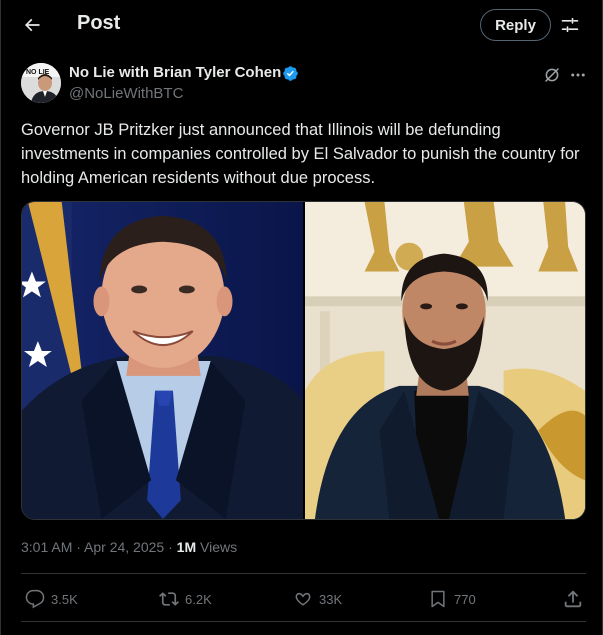 The image size is (603, 635). Describe the element at coordinates (169, 599) in the screenshot. I see `repost-icon` at that location.